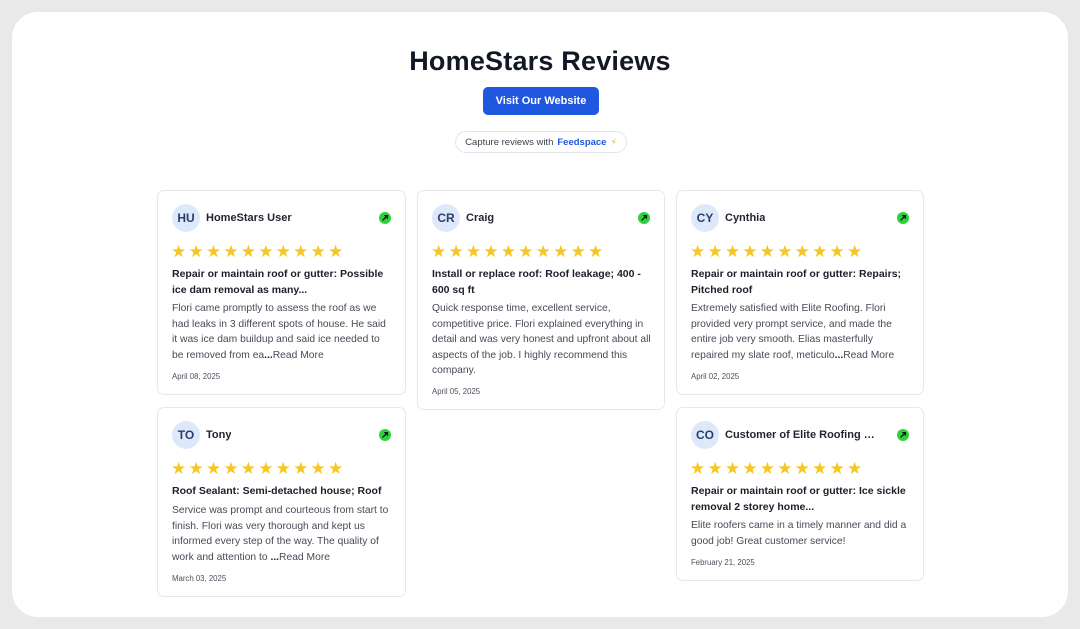 This screenshot has width=1080, height=629. Describe the element at coordinates (219, 435) in the screenshot. I see `reviewer-name: Tony` at that location.